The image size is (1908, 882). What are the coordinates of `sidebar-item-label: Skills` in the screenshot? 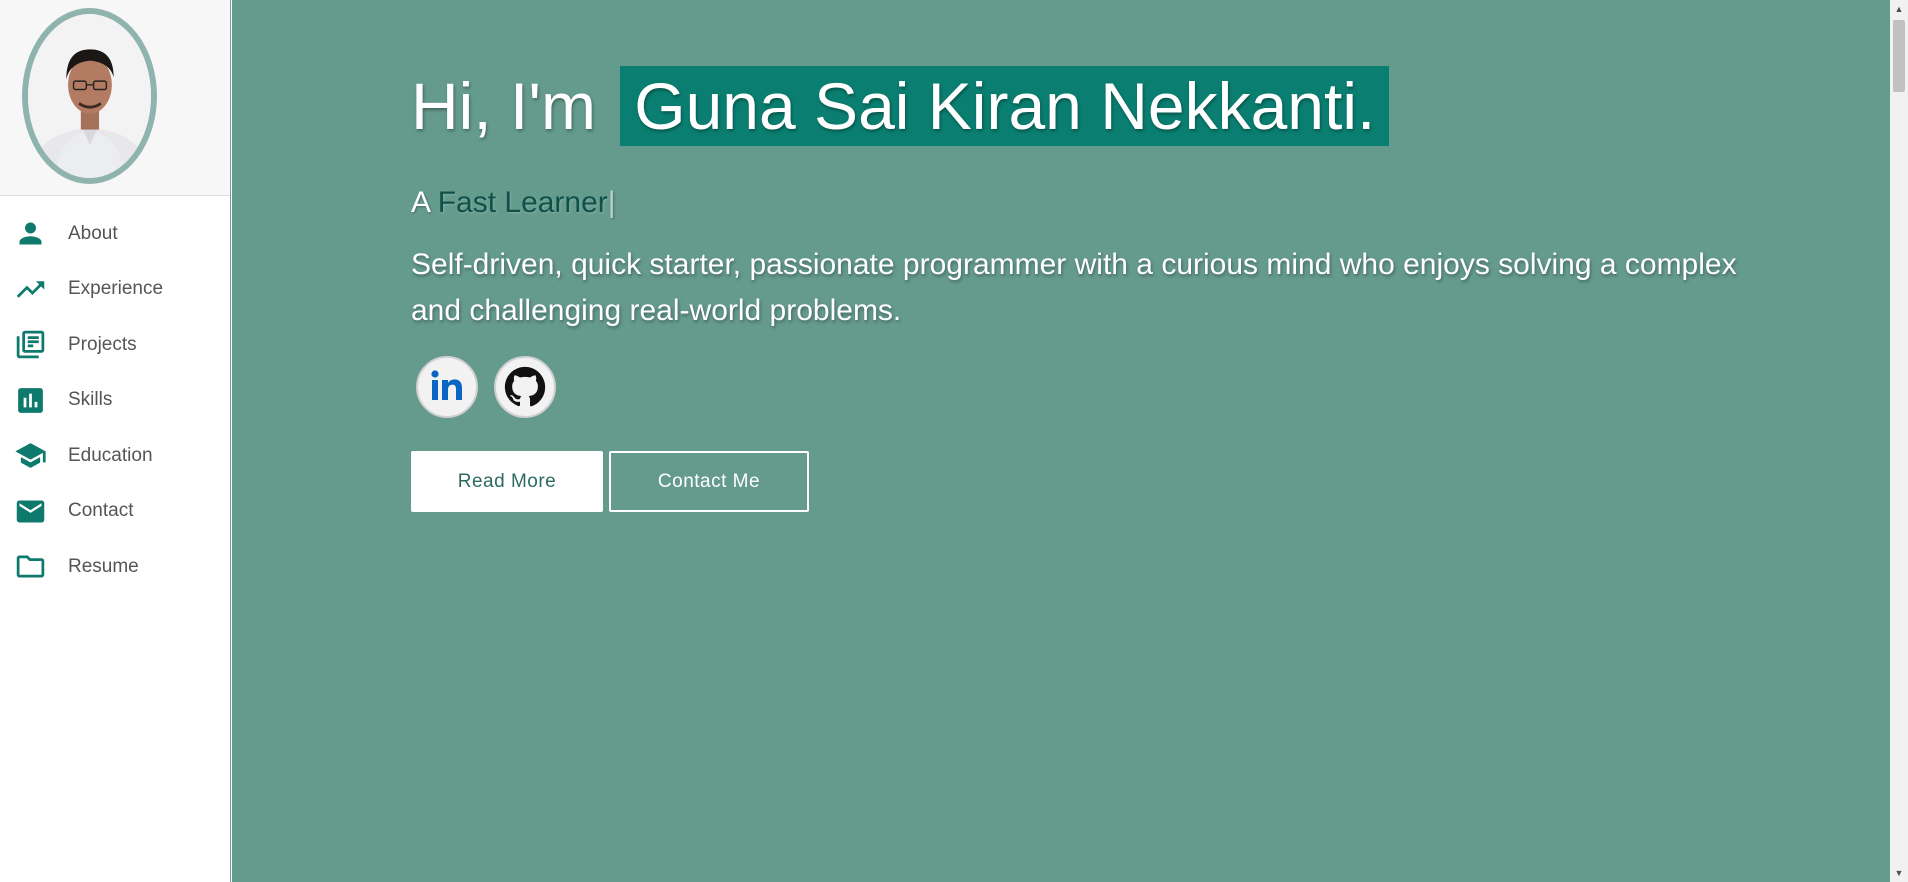 It's located at (90, 400).